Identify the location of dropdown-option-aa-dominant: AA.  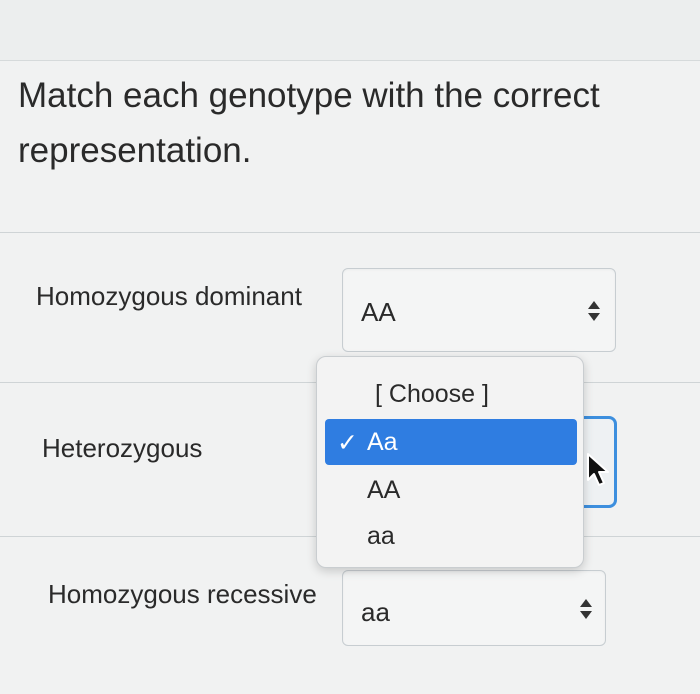
(451, 490).